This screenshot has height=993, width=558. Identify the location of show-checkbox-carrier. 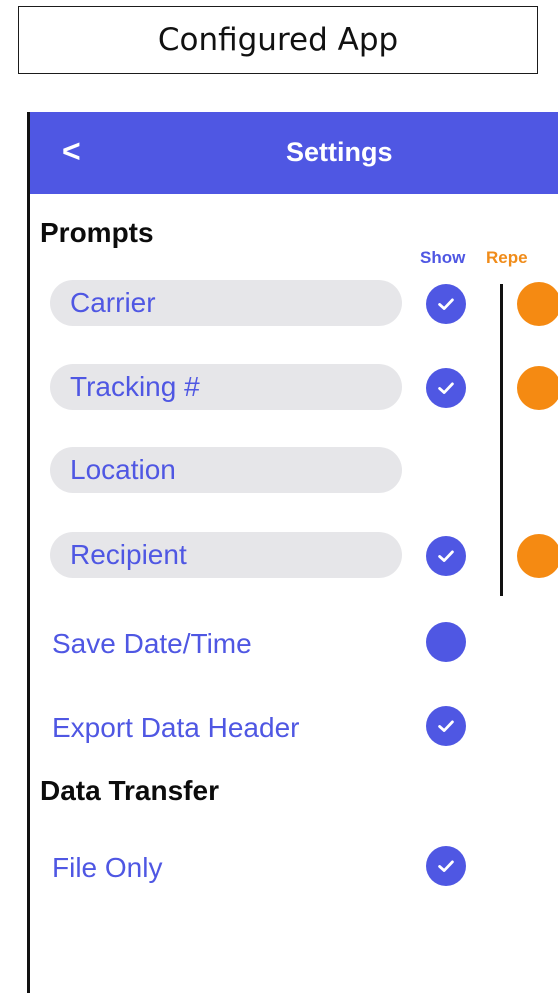
(446, 304).